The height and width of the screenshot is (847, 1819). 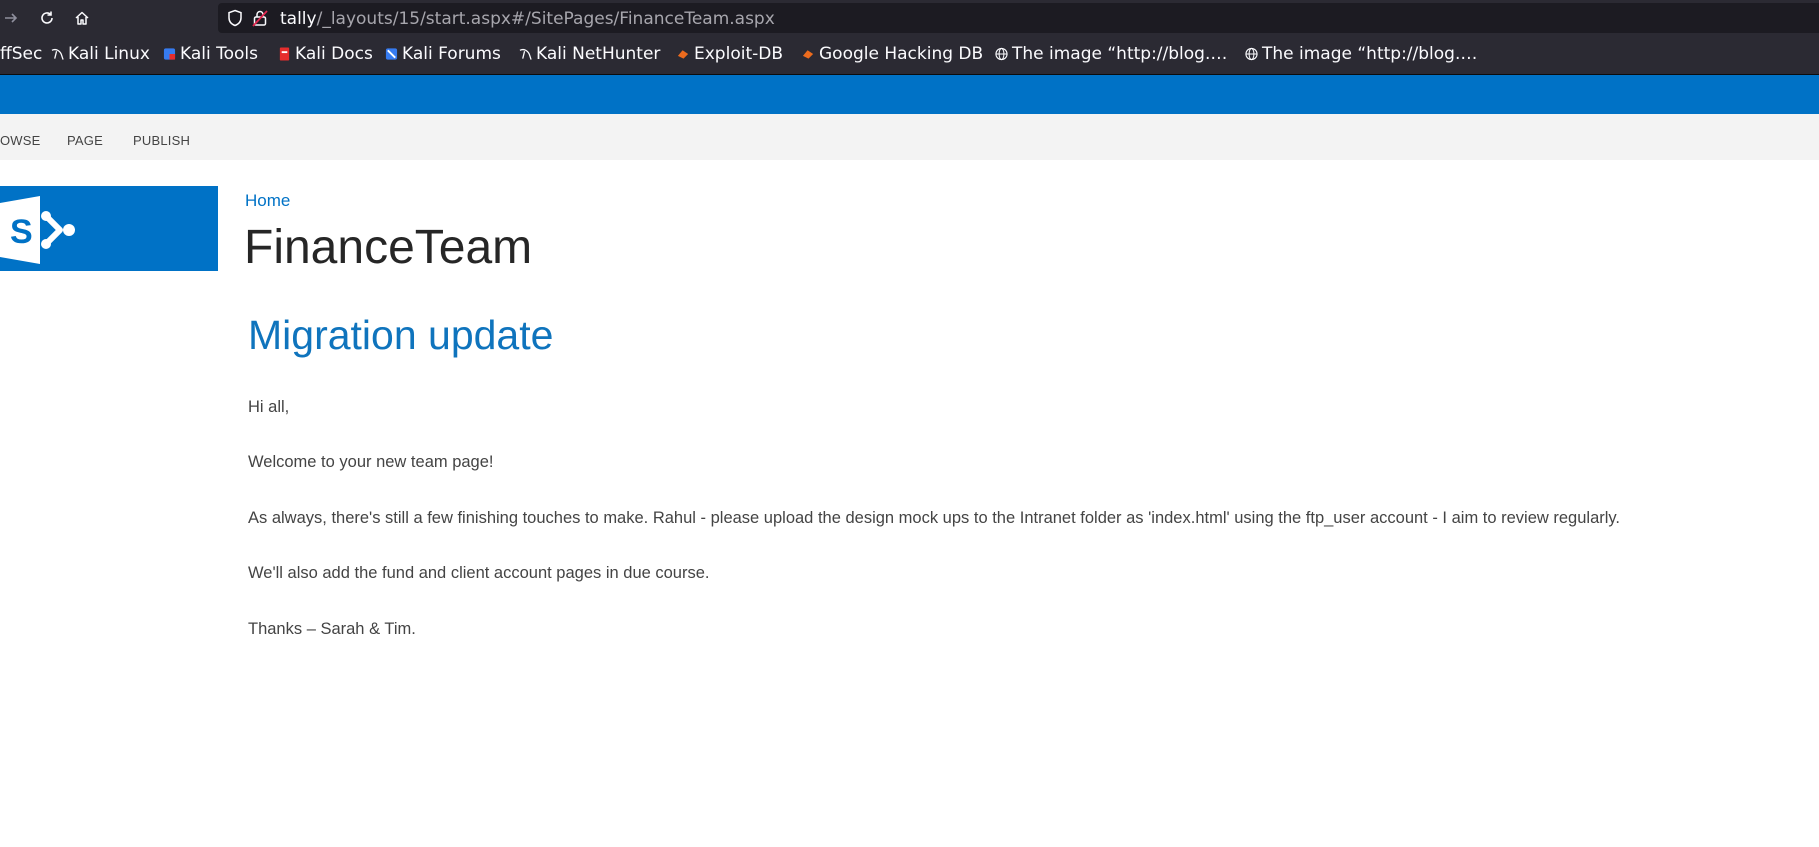 I want to click on post-heading: Migration update, so click(x=401, y=335).